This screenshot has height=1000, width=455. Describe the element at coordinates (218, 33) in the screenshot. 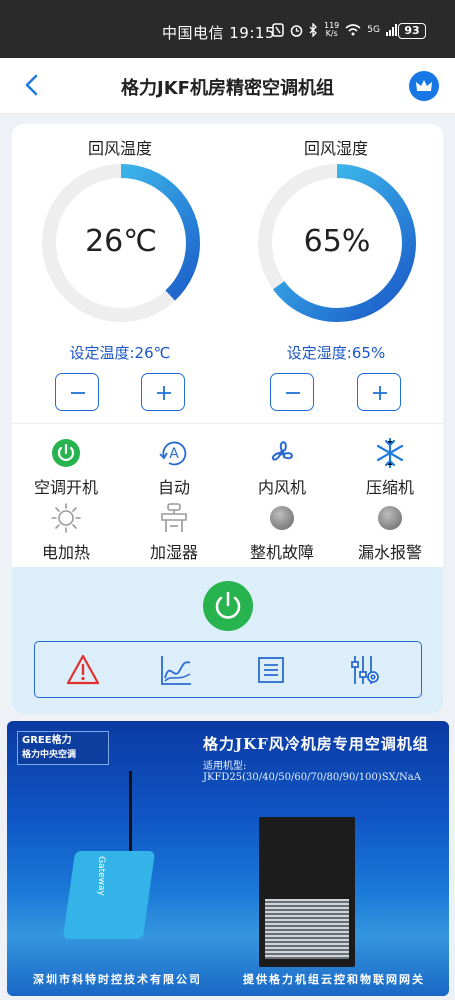

I see `carrier-time: 中国电信 19:15` at that location.